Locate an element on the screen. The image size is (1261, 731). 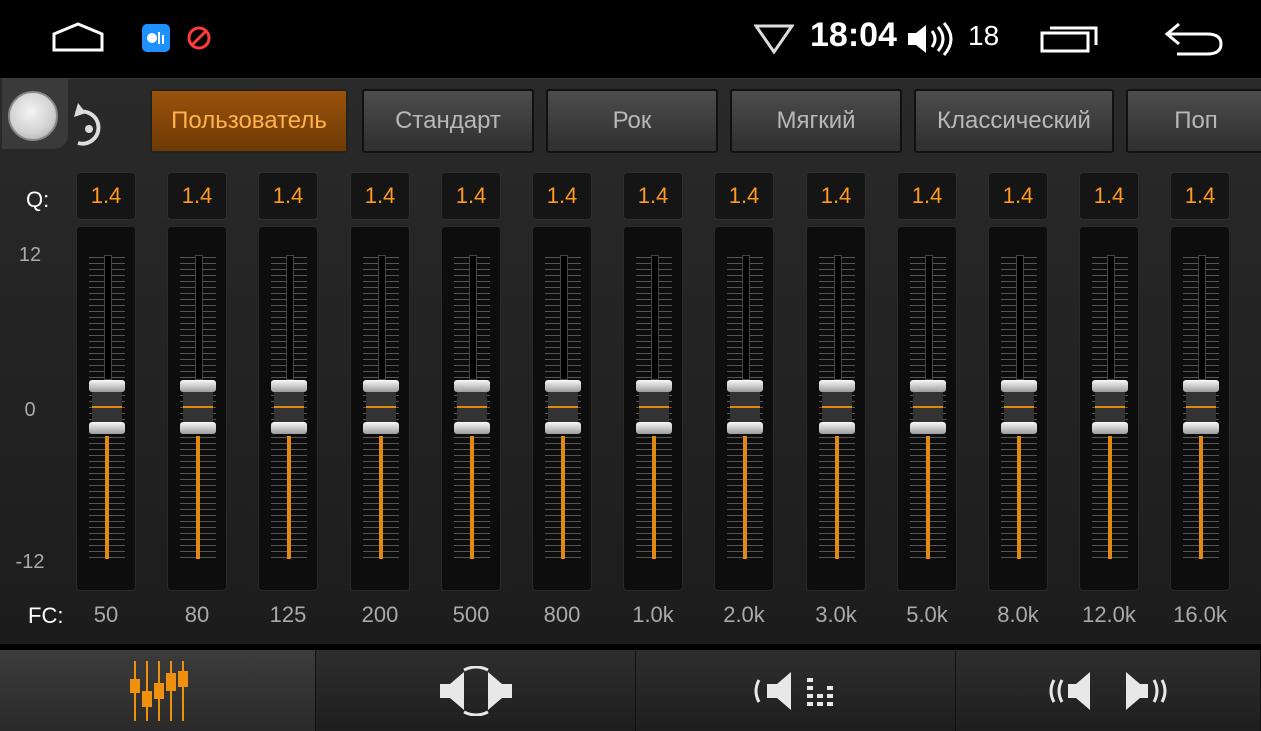
preset-button: Поп is located at coordinates (1193, 121).